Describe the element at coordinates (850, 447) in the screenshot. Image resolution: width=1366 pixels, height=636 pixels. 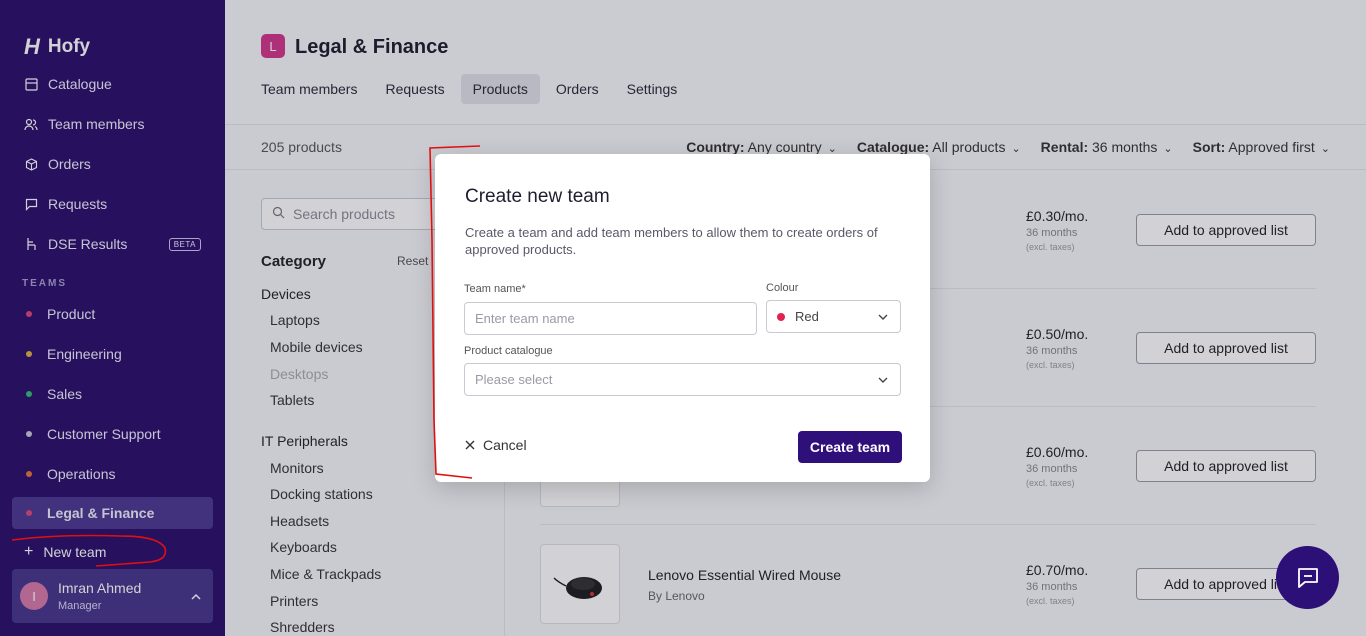
I see `create-team-button: Create team` at that location.